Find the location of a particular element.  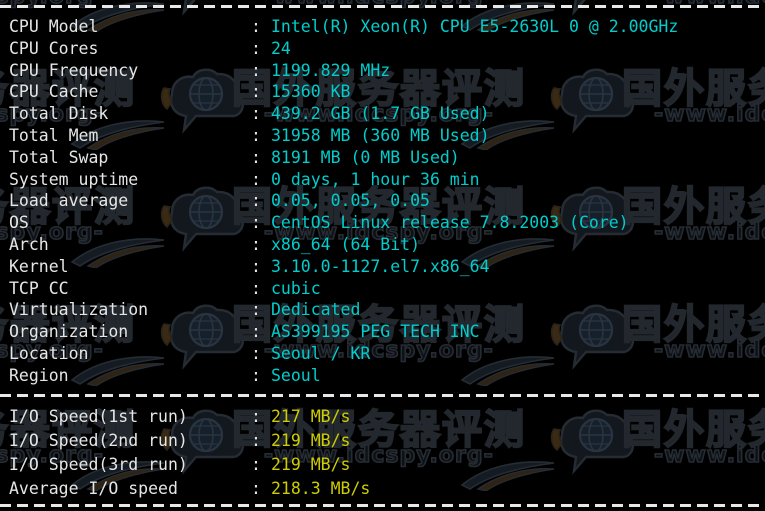

row-label: Organization is located at coordinates (69, 332).